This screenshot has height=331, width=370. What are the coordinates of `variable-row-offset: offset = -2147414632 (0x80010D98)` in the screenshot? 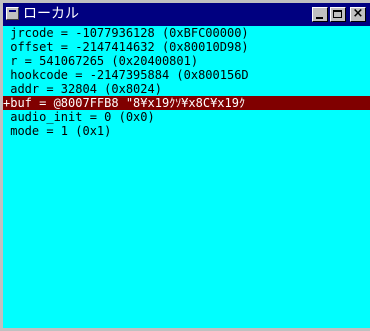 It's located at (186, 47).